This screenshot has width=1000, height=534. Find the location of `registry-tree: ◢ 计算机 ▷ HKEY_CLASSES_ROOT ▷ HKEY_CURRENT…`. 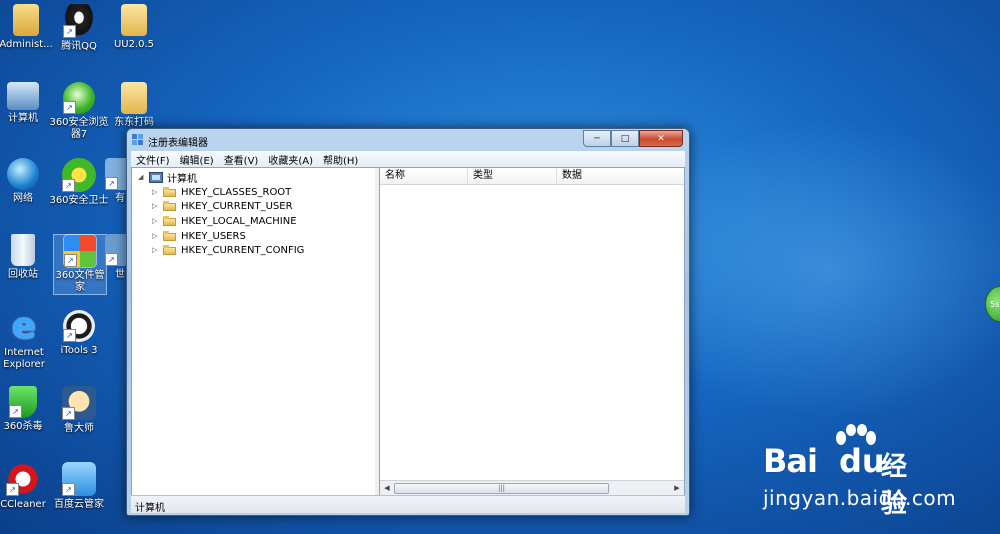

registry-tree: ◢ 计算机 ▷ HKEY_CLASSES_ROOT ▷ HKEY_CURRENT… is located at coordinates (254, 331).